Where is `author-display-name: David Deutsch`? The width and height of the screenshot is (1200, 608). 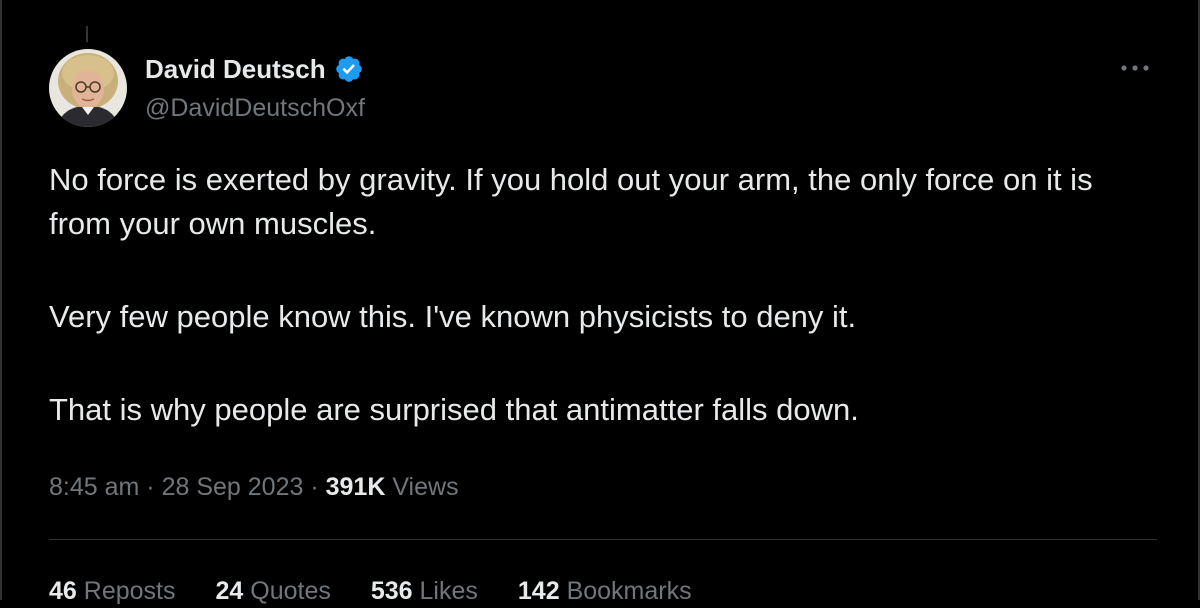 author-display-name: David Deutsch is located at coordinates (254, 69).